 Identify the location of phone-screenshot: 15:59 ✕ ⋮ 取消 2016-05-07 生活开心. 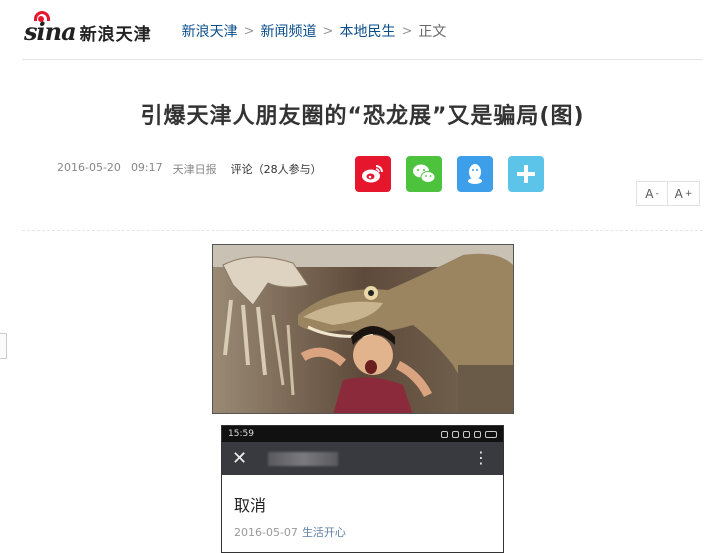
(362, 489).